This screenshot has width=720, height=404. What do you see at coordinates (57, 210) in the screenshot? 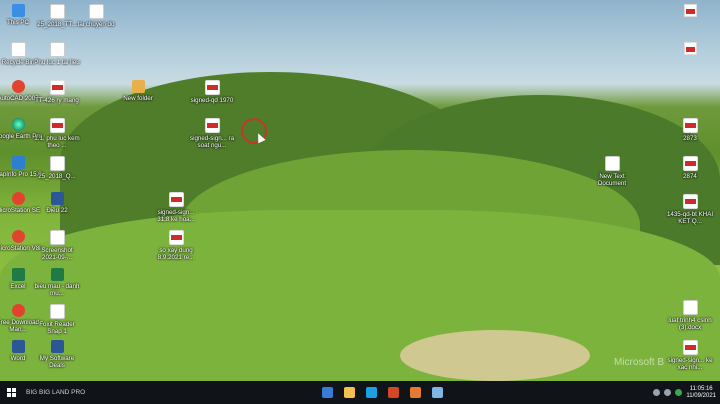
I see `desktop-shortcut-label: Điều 22` at bounding box center [57, 210].